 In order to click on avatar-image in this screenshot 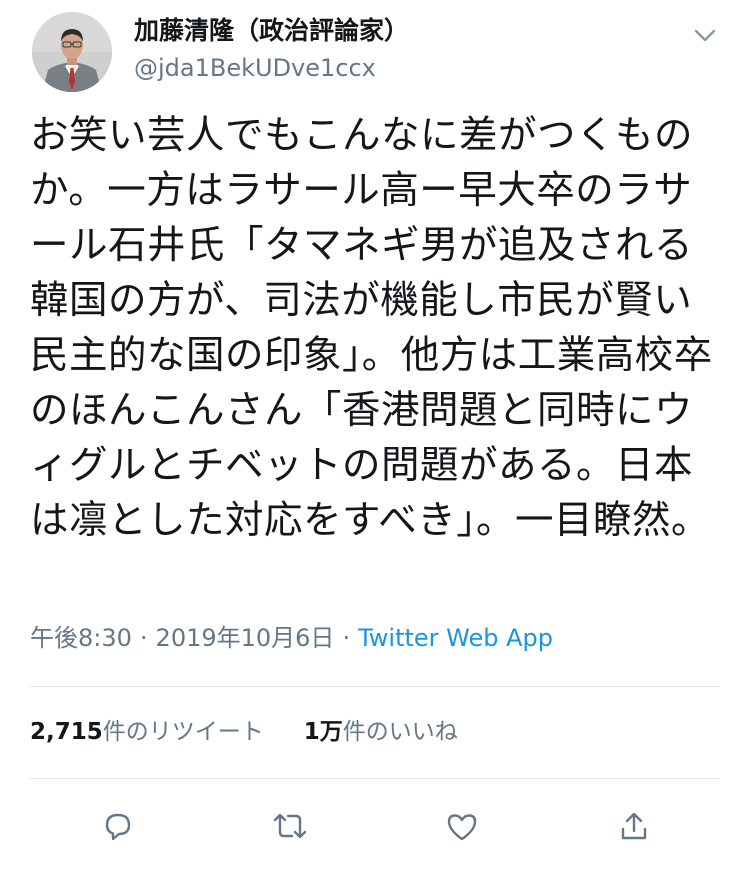, I will do `click(72, 52)`.